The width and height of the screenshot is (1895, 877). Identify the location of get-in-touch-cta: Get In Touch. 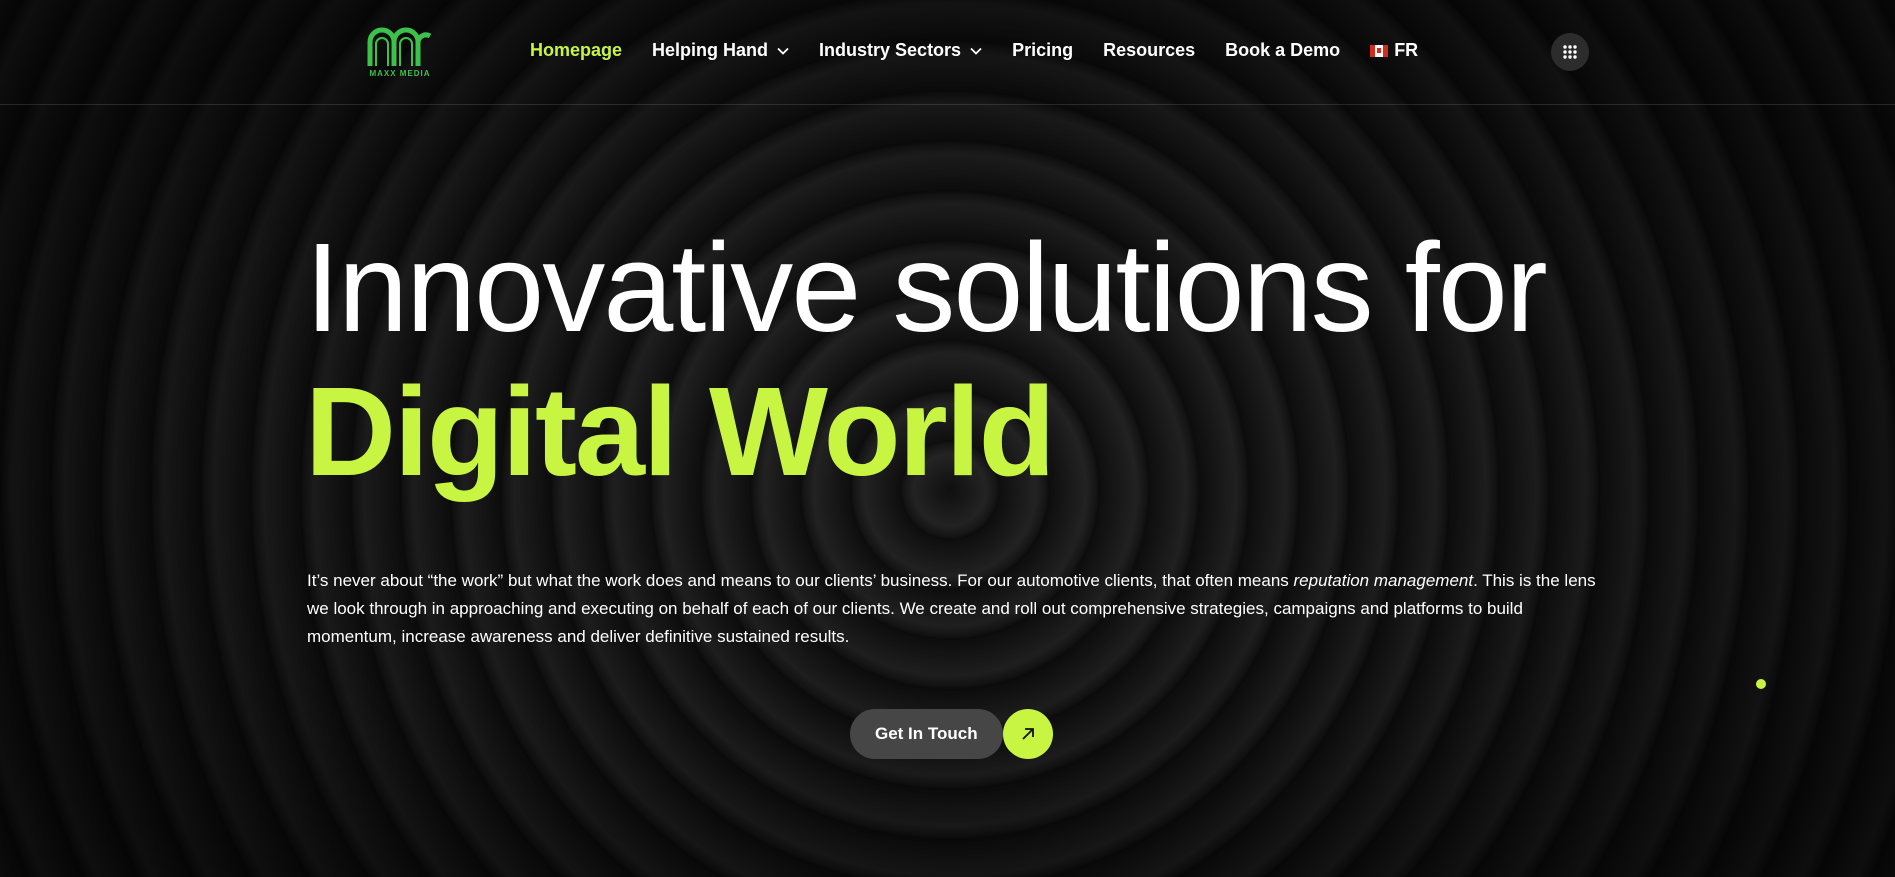
(951, 734).